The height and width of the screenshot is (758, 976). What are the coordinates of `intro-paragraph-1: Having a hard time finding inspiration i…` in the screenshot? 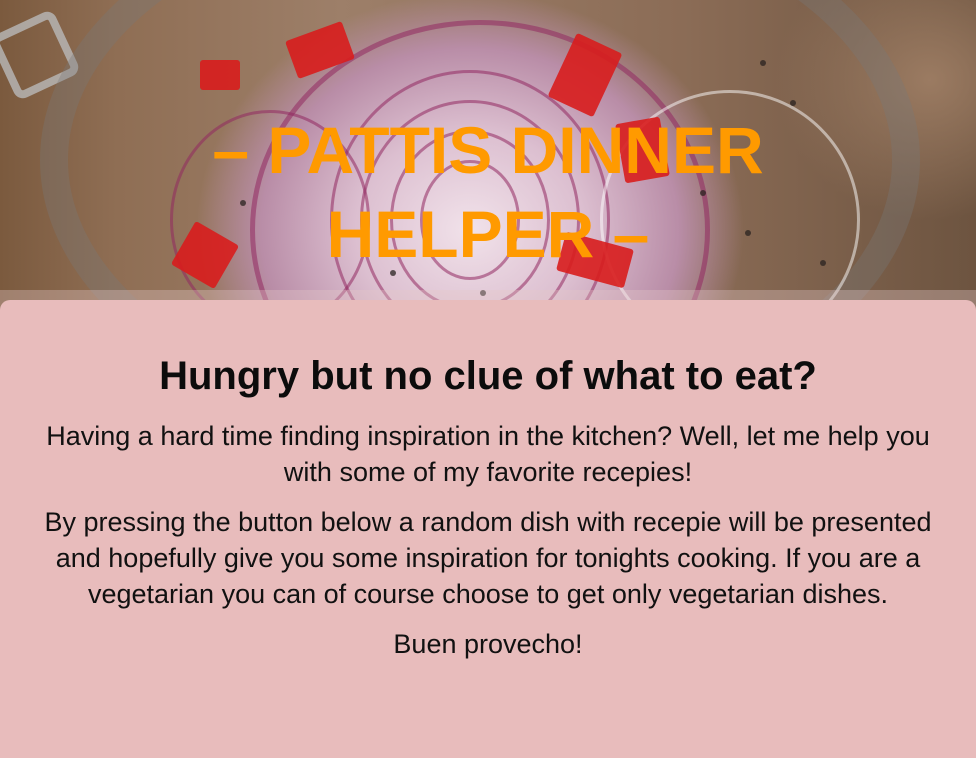 It's located at (488, 454).